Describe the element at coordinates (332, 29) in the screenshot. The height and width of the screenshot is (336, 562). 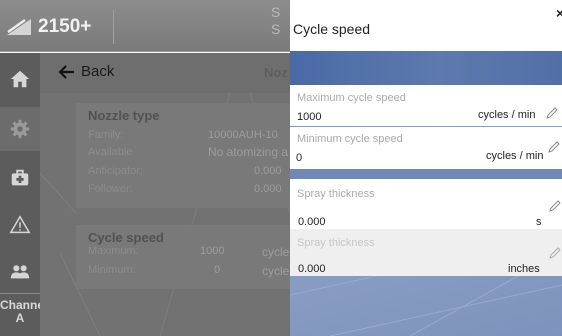
I see `dialog-title: Cycle speed` at that location.